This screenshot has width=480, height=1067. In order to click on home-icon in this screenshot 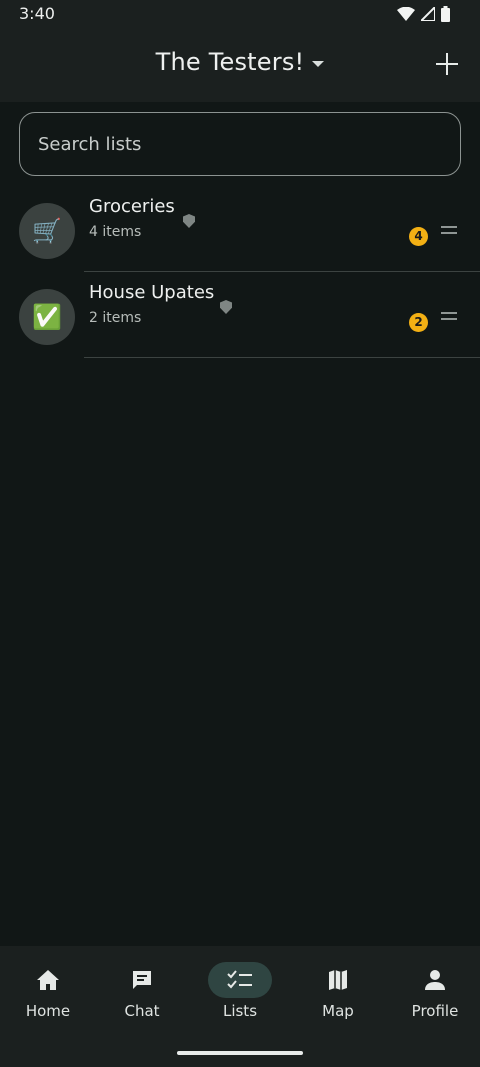, I will do `click(48, 980)`.